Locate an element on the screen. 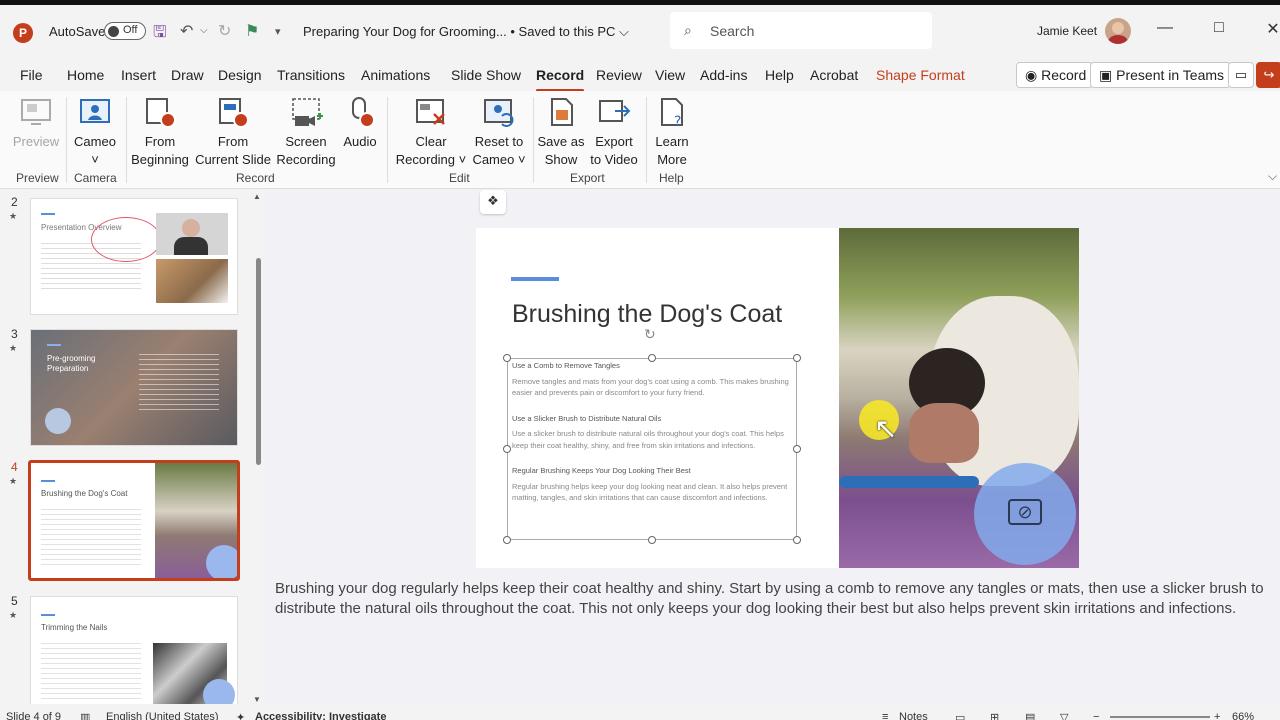 The width and height of the screenshot is (1280, 720). tab-add-ins: Add-ins is located at coordinates (723, 75).